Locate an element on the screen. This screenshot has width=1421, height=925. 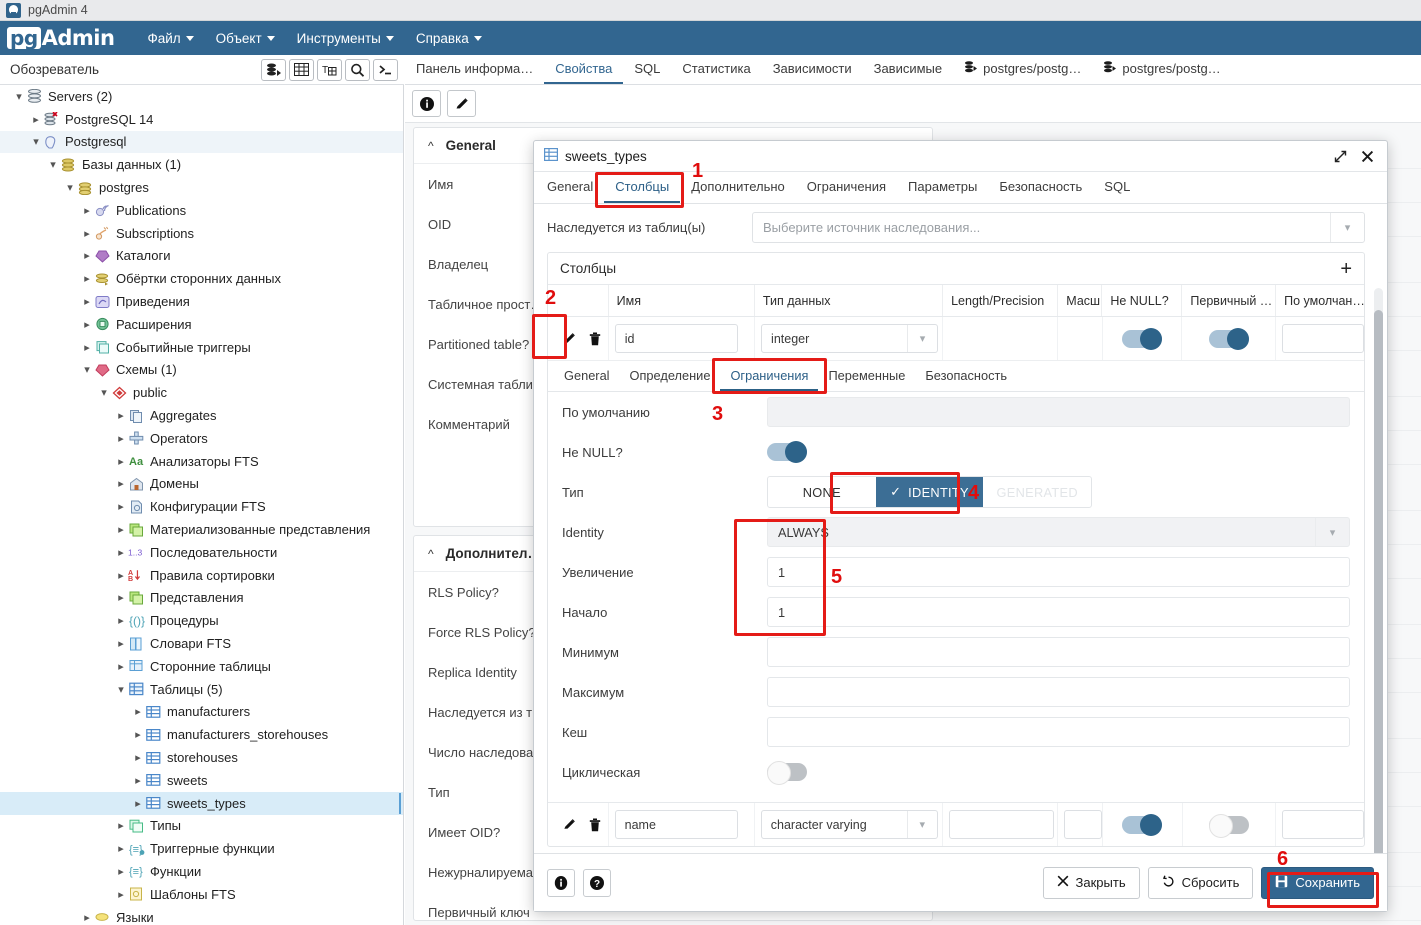
not-null-toggle is located at coordinates (1142, 824).